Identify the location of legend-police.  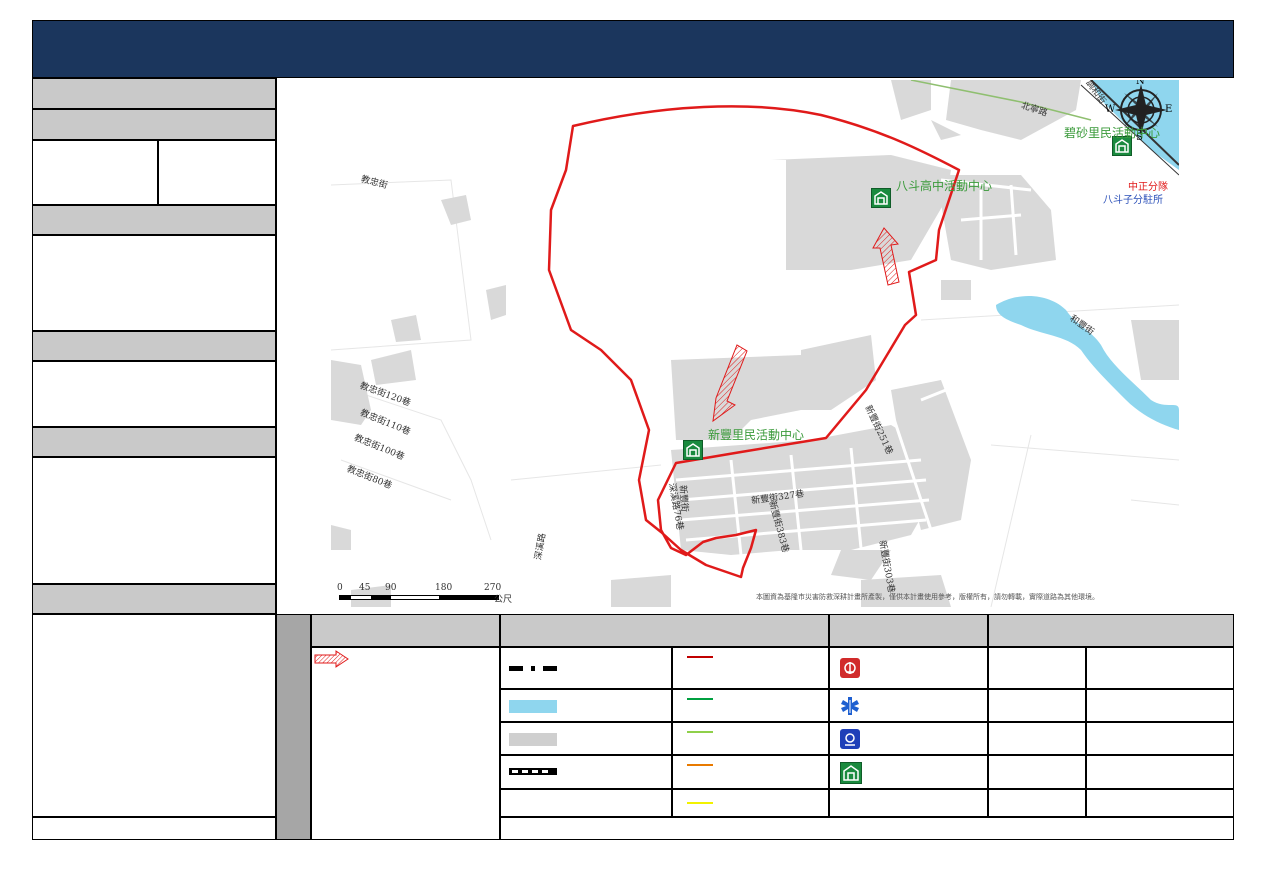
(908, 738).